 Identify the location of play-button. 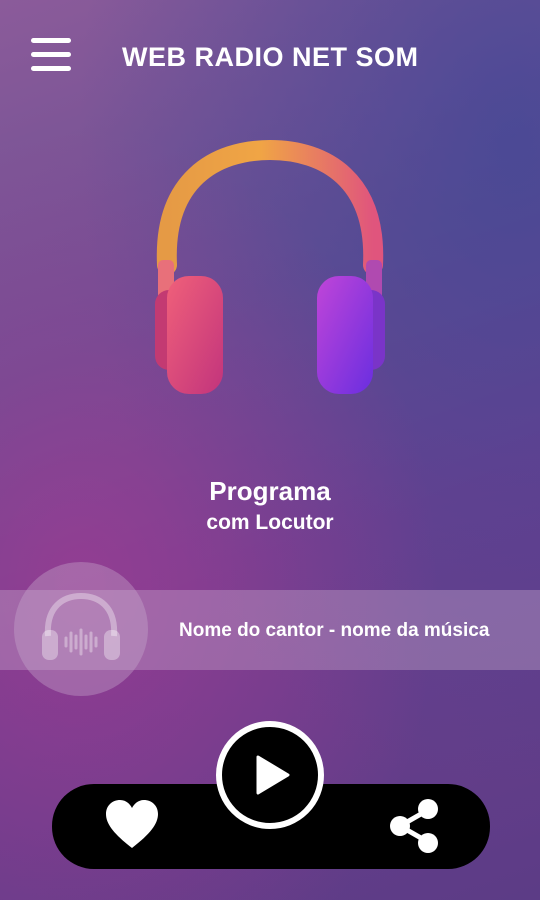
(270, 775).